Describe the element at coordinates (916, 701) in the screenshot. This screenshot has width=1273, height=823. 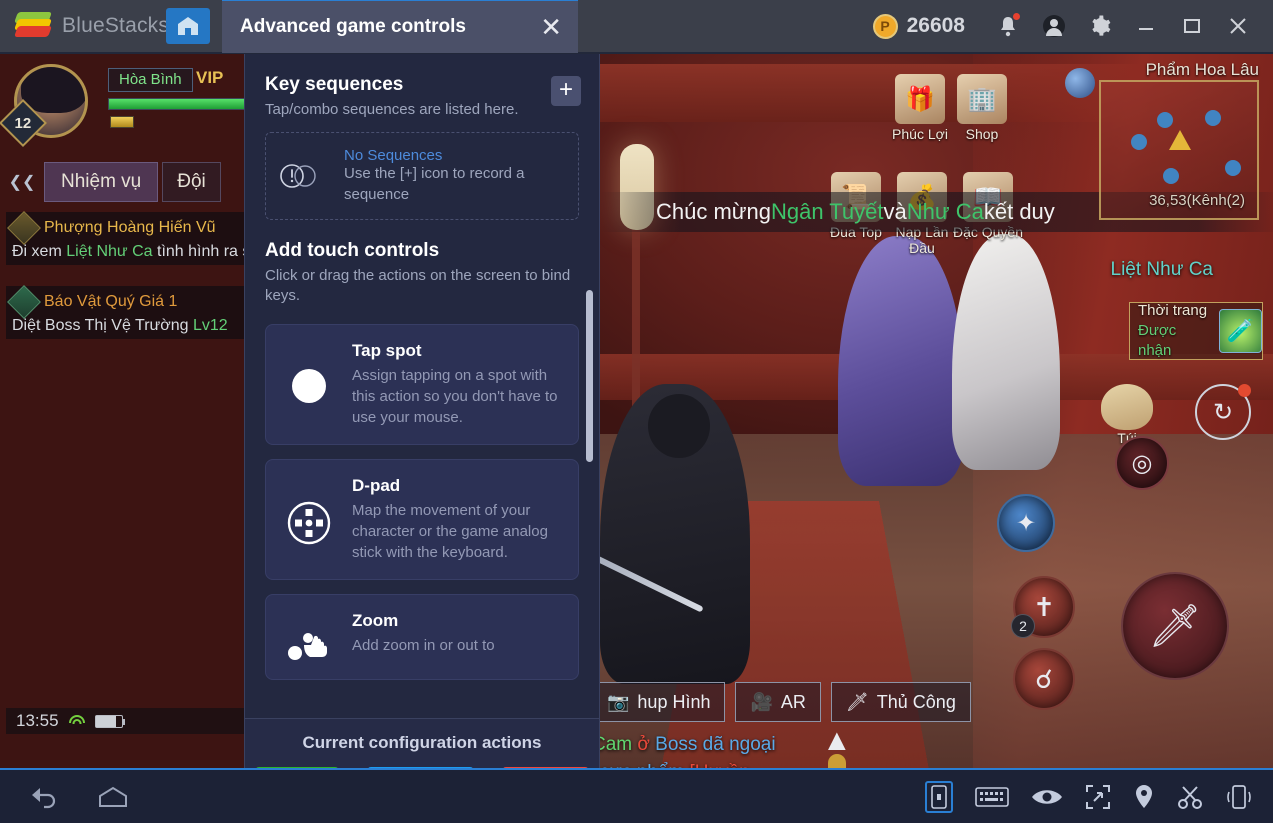
I see `gbtn-label: Thủ Công` at that location.